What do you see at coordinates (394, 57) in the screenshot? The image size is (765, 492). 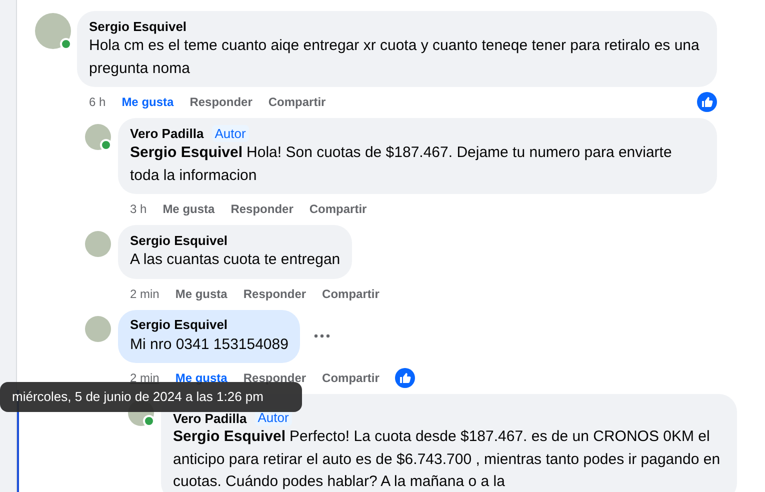 I see `comment-text: Hola cm es el teme cuanto aiqe entregar xr cuota y cuanto teneqe tener para retiralo es una pregunta noma` at bounding box center [394, 57].